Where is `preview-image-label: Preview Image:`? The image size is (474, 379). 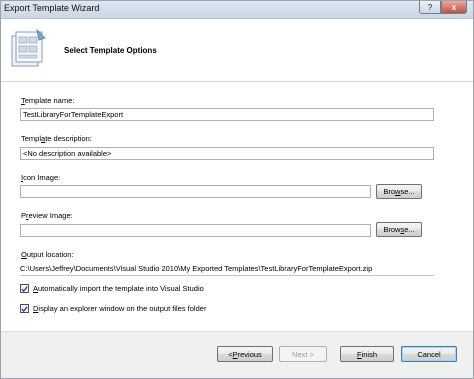
preview-image-label: Preview Image: is located at coordinates (47, 215).